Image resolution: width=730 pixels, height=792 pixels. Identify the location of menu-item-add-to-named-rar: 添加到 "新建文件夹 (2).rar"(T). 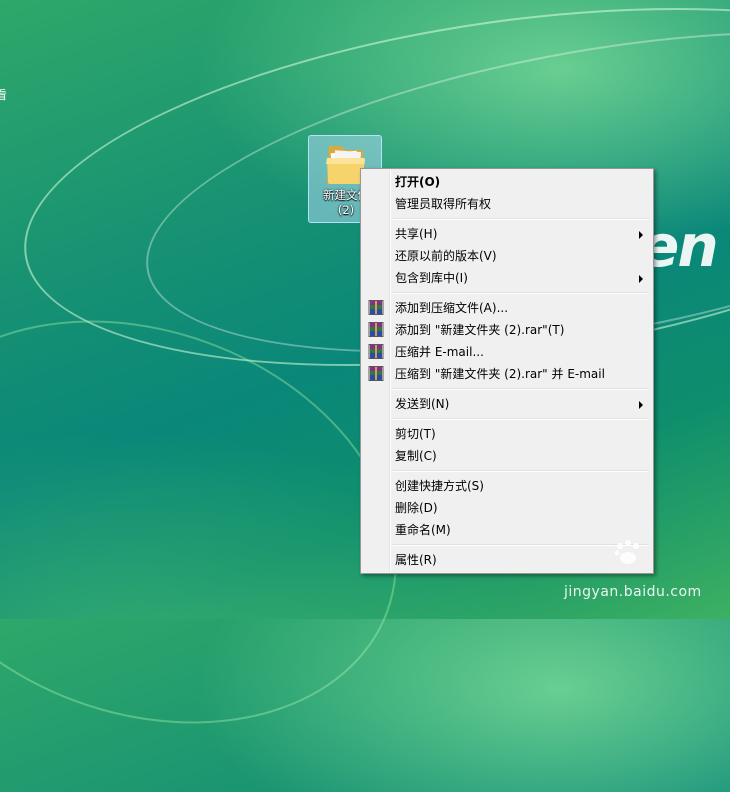
(507, 330).